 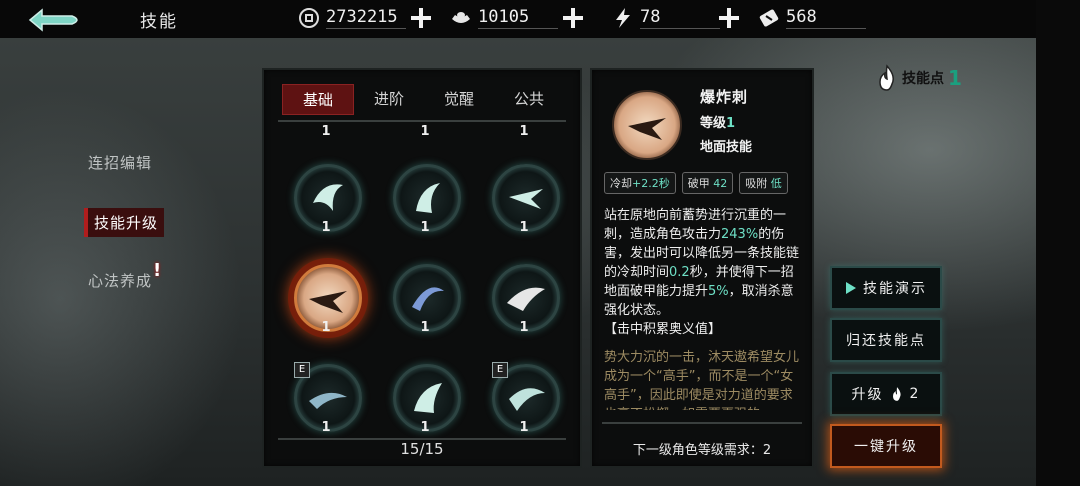 What do you see at coordinates (718, 123) in the screenshot?
I see `skill-level-line: 等级1` at bounding box center [718, 123].